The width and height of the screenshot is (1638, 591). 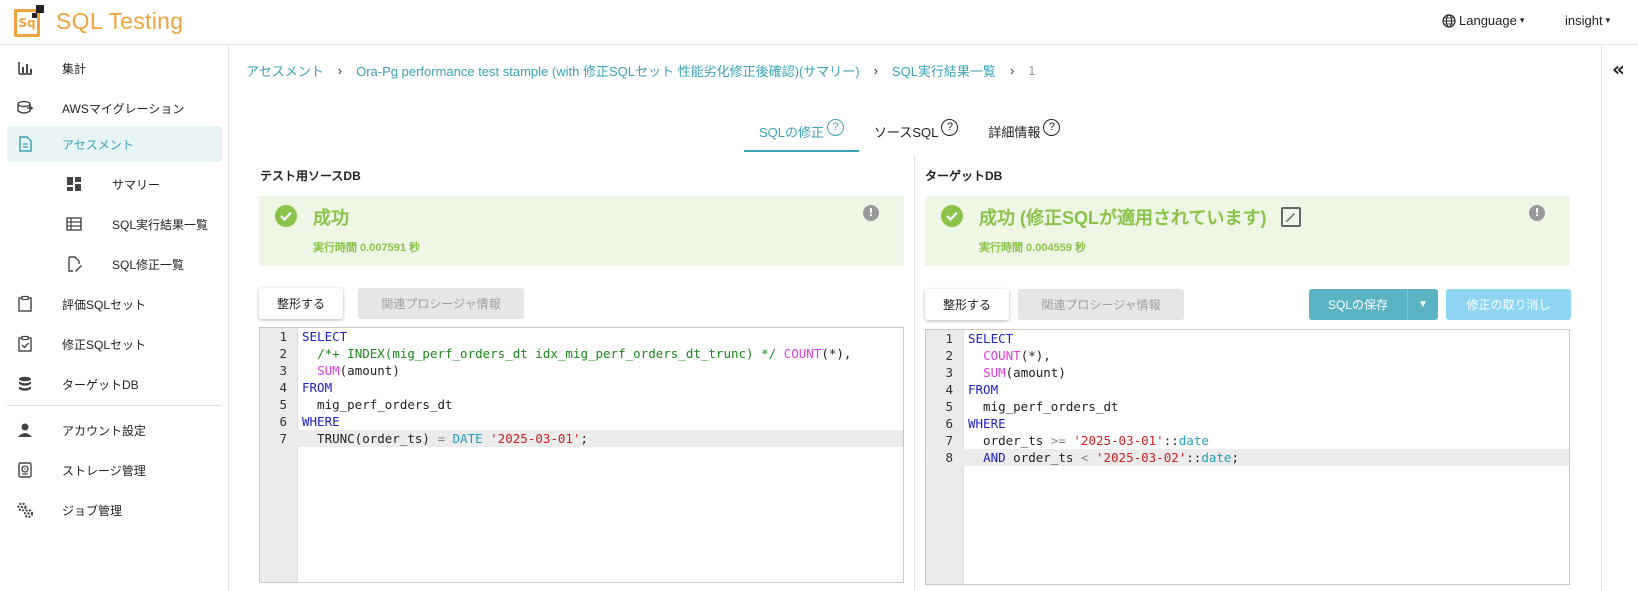 I want to click on code-line: 3 SUM(amount), so click(x=339, y=370).